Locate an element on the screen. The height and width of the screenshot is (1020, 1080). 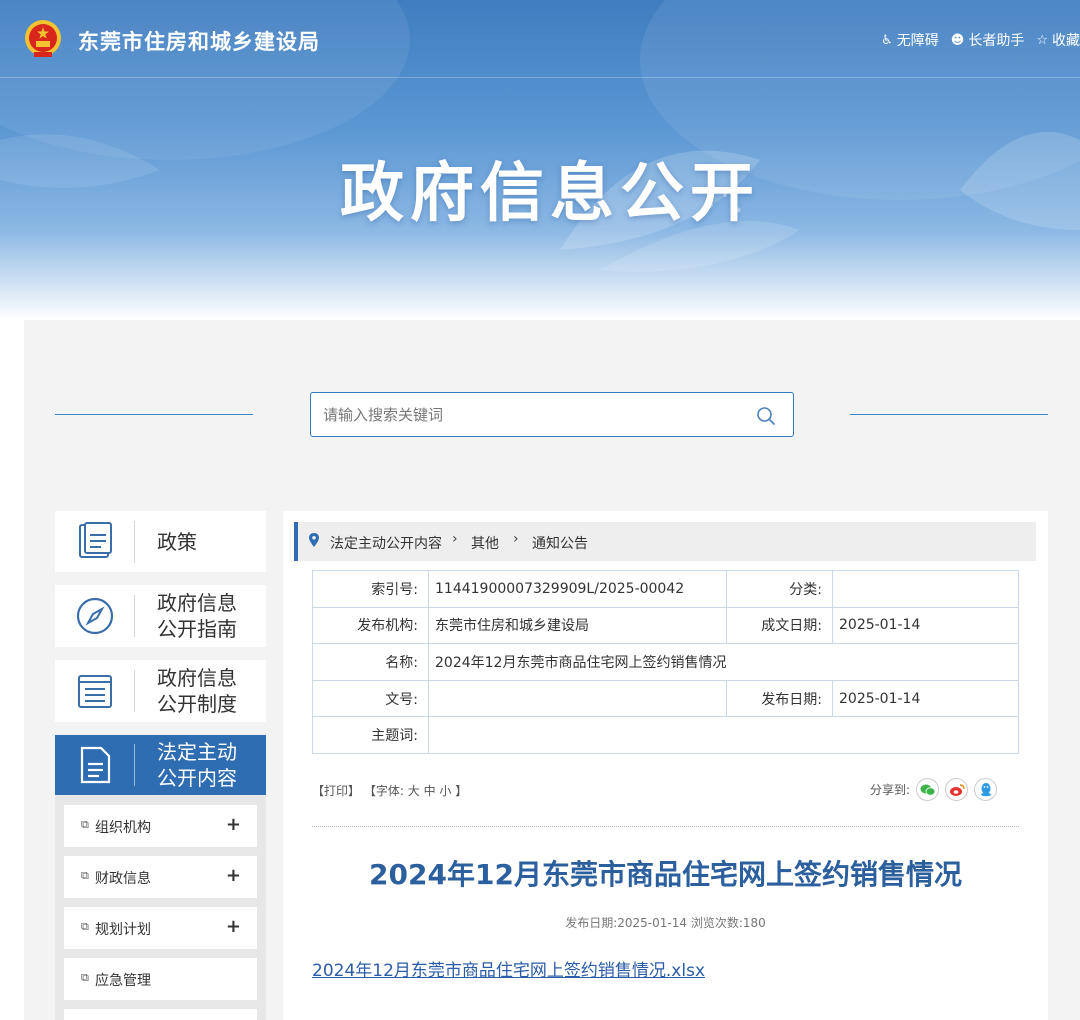
accessibility-button: ♿ 无障碍 is located at coordinates (910, 40).